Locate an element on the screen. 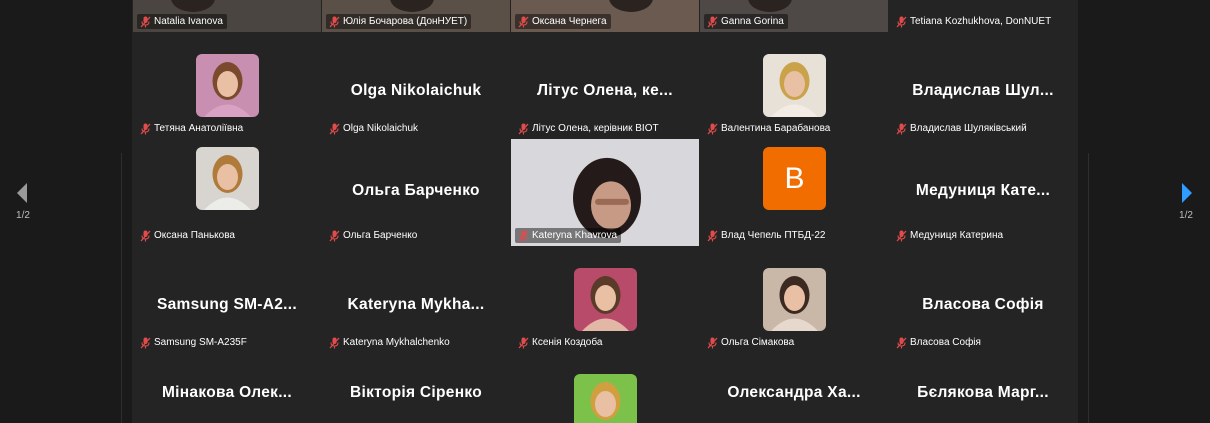 This screenshot has height=423, width=1210. participant-name-label: Ксенія Коздоба is located at coordinates (560, 342).